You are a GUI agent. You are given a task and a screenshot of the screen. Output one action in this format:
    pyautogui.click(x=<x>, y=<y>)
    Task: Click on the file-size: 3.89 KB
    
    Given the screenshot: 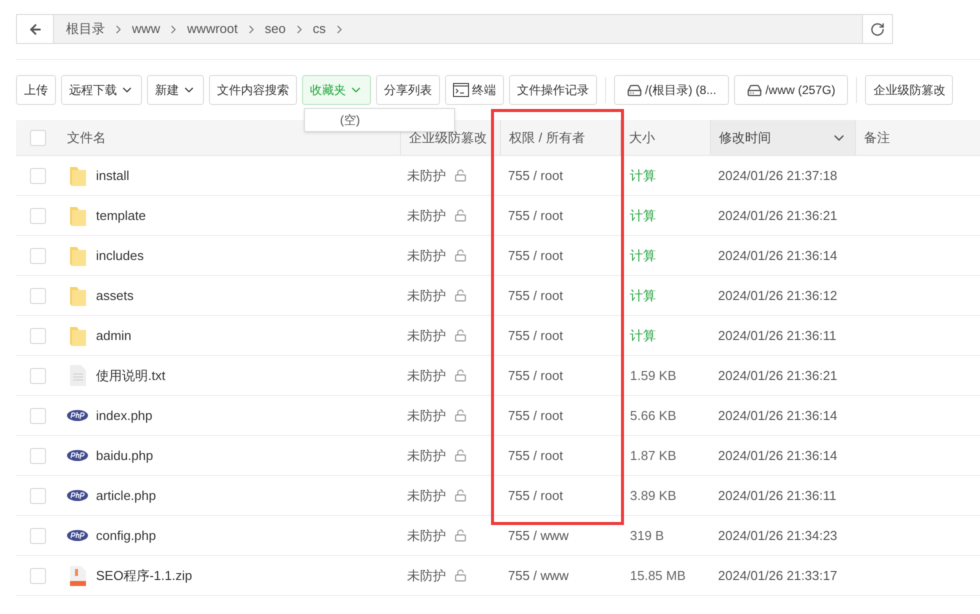 What is the action you would take?
    pyautogui.click(x=653, y=495)
    